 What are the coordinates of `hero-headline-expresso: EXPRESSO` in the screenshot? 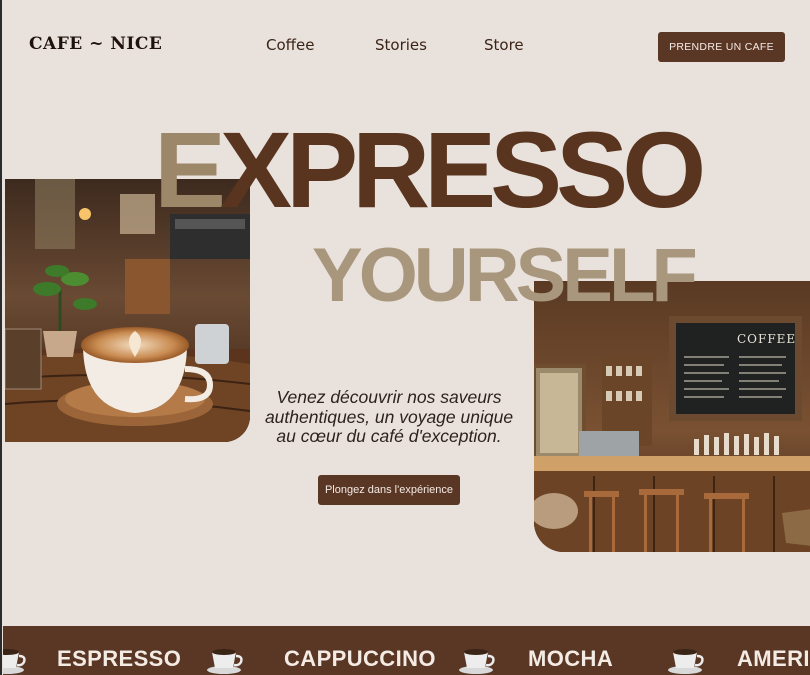 It's located at (430, 170).